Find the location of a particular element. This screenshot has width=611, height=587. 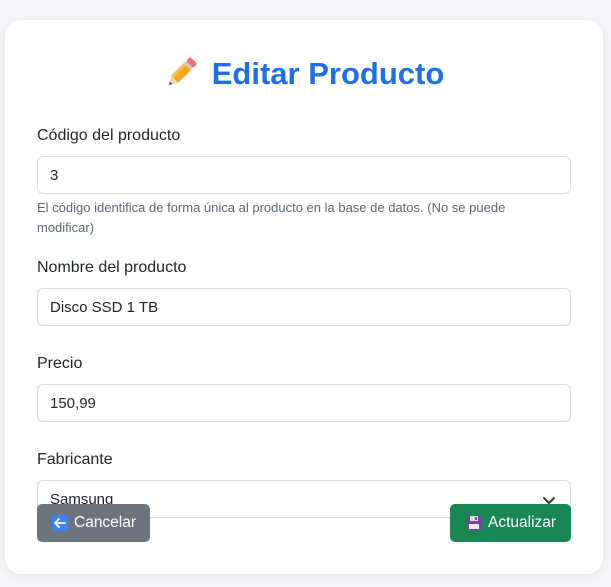

update-button-label: Actualizar is located at coordinates (522, 522).